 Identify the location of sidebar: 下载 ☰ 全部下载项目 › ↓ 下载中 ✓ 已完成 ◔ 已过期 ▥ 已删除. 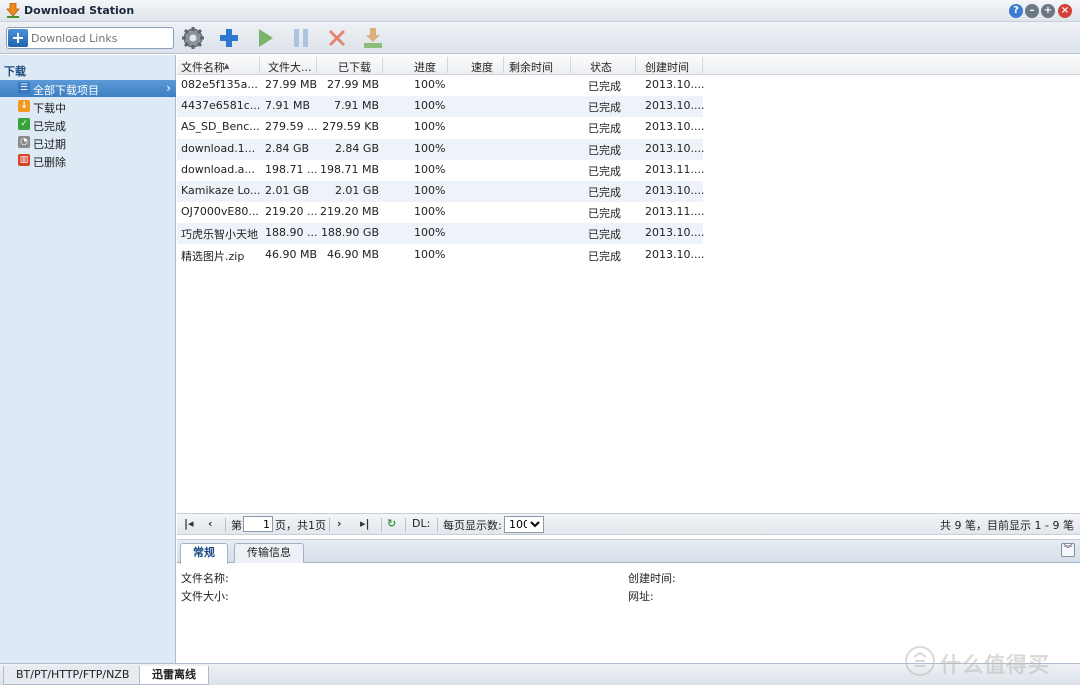
(88, 359).